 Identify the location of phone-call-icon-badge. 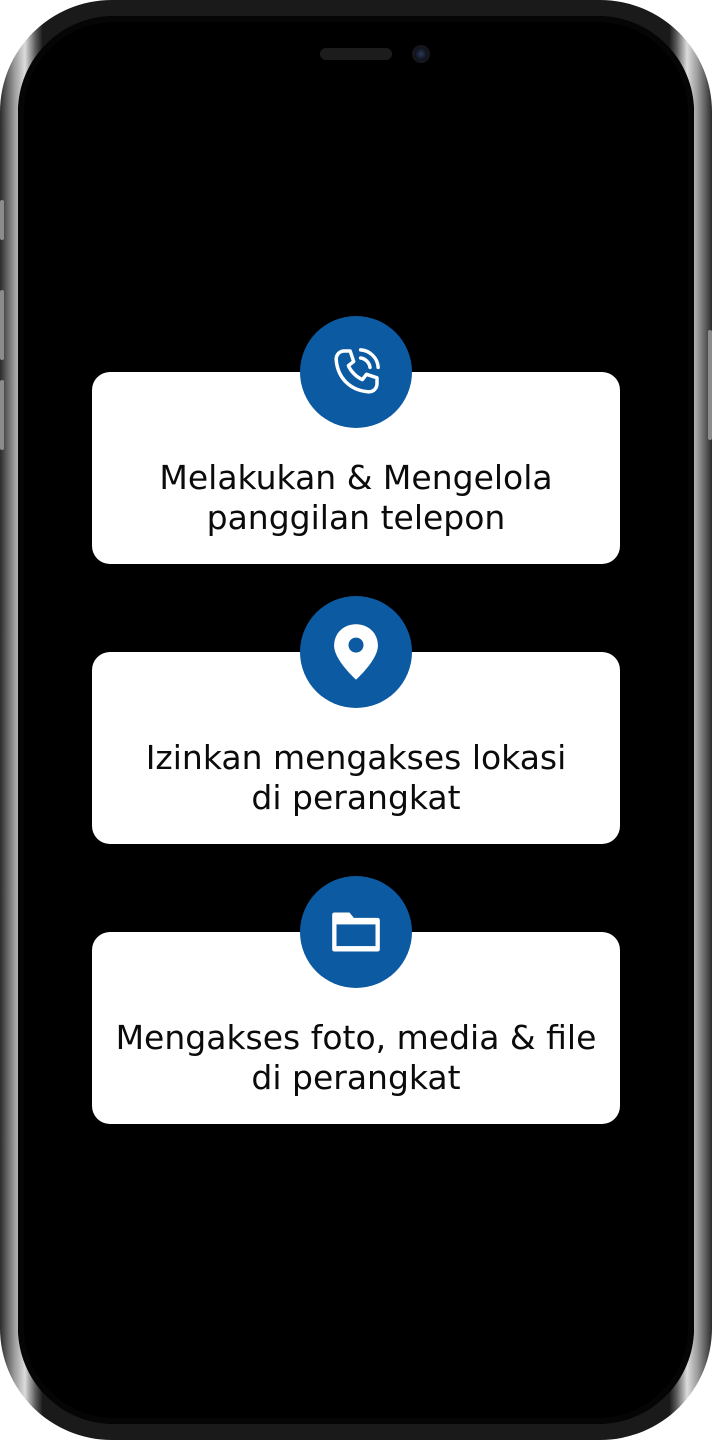
(356, 372).